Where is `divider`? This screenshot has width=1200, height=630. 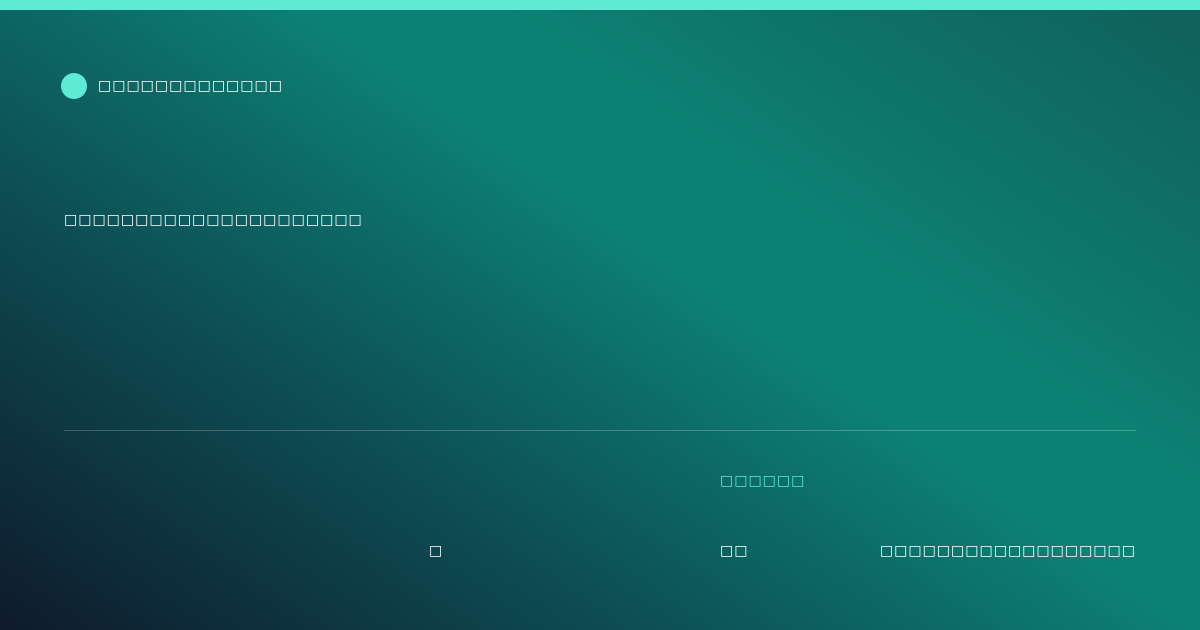 divider is located at coordinates (600, 430).